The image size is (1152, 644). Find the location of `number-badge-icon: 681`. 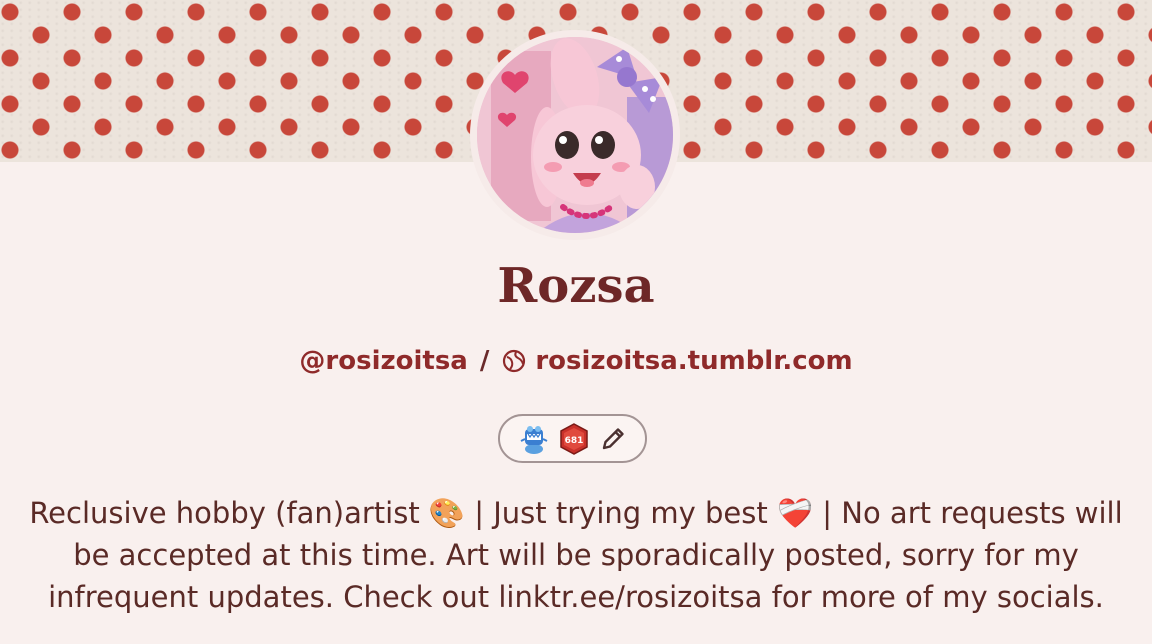

number-badge-icon: 681 is located at coordinates (574, 438).